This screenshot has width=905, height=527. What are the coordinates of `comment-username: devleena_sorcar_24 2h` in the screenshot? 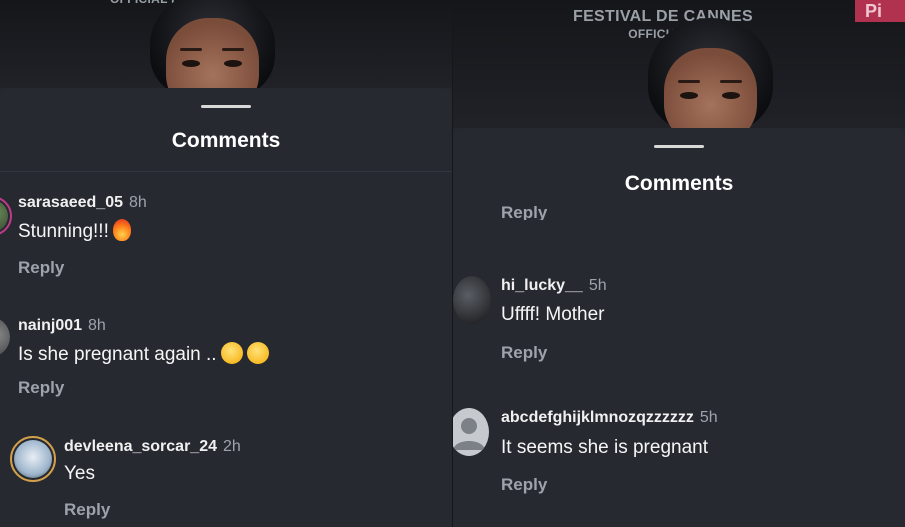 It's located at (152, 447).